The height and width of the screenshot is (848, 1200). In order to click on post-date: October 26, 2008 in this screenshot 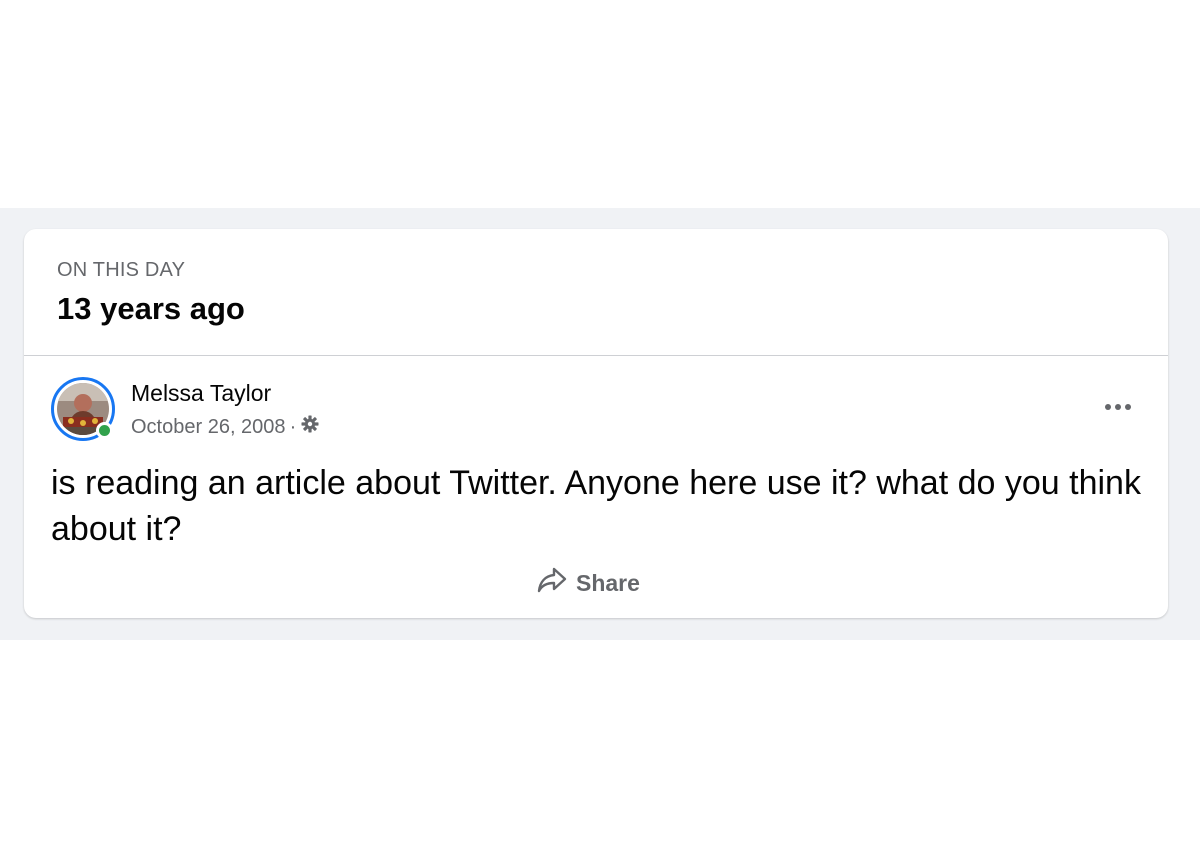, I will do `click(208, 427)`.